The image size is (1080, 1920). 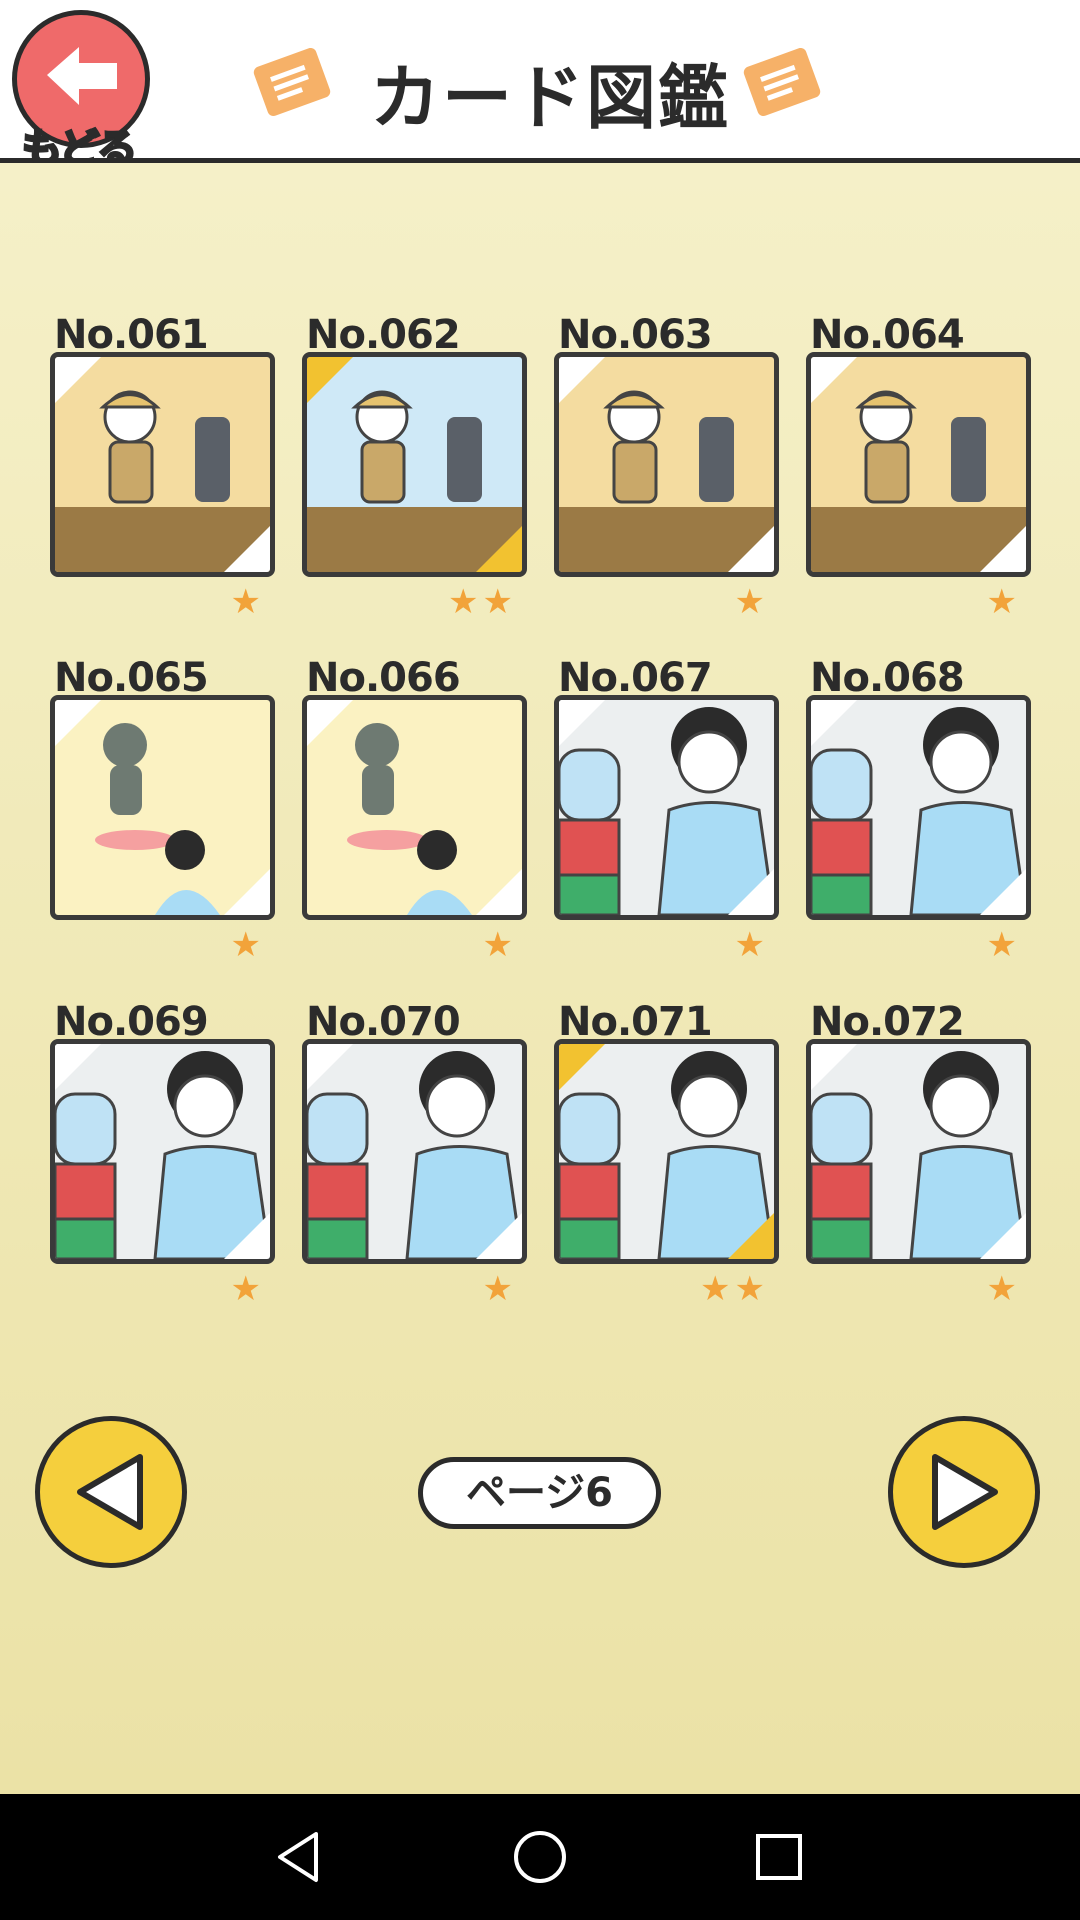 What do you see at coordinates (292, 82) in the screenshot?
I see `card-left-icon` at bounding box center [292, 82].